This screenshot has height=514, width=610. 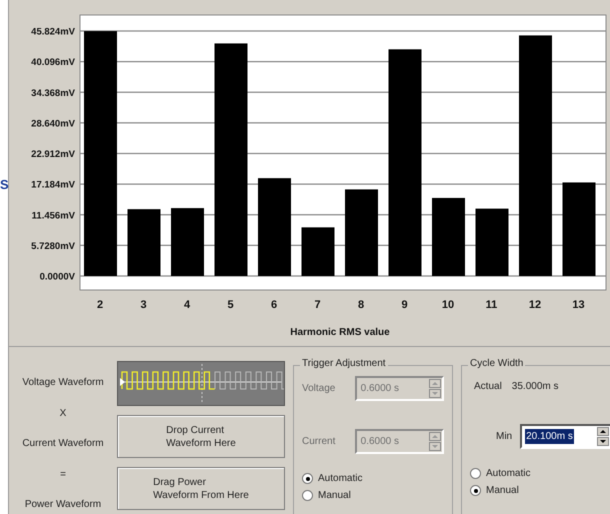 What do you see at coordinates (448, 305) in the screenshot?
I see `x-tick-label: 10` at bounding box center [448, 305].